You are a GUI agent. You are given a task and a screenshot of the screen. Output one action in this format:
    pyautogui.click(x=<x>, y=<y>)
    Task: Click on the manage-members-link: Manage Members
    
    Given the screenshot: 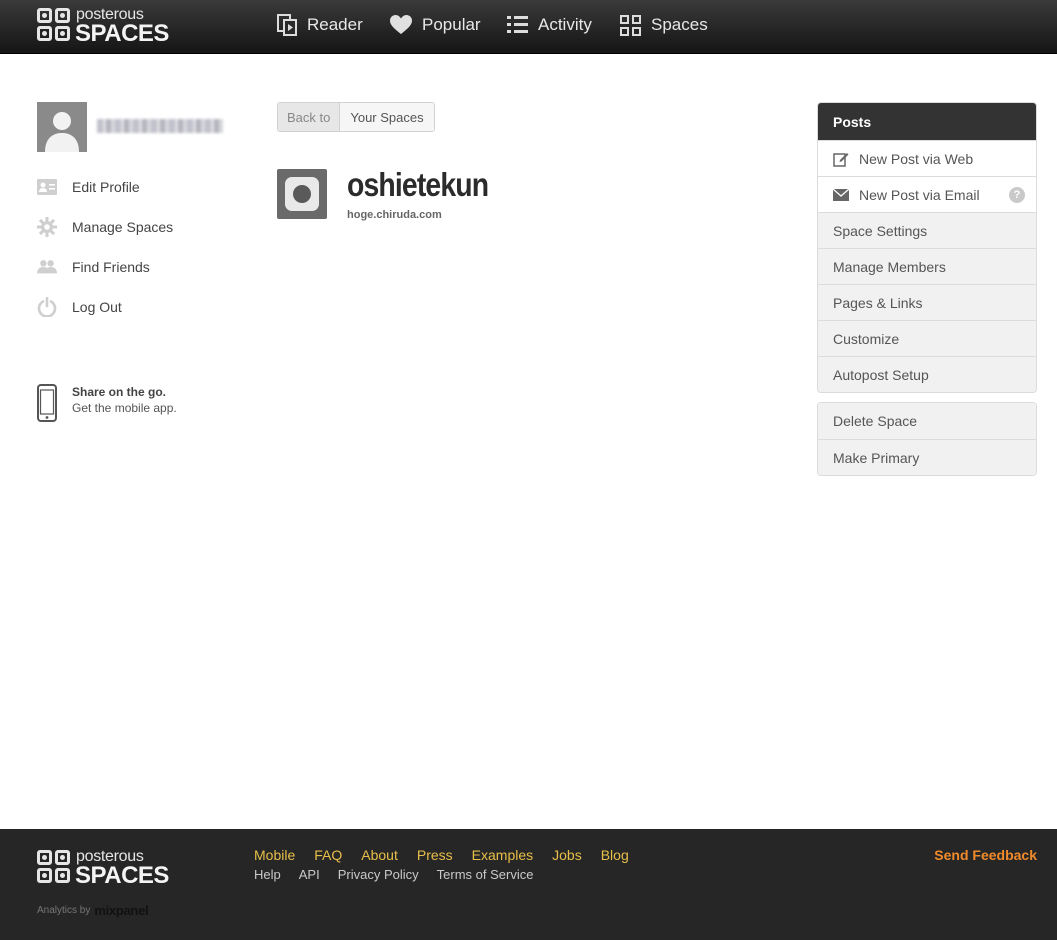 What is the action you would take?
    pyautogui.click(x=927, y=266)
    